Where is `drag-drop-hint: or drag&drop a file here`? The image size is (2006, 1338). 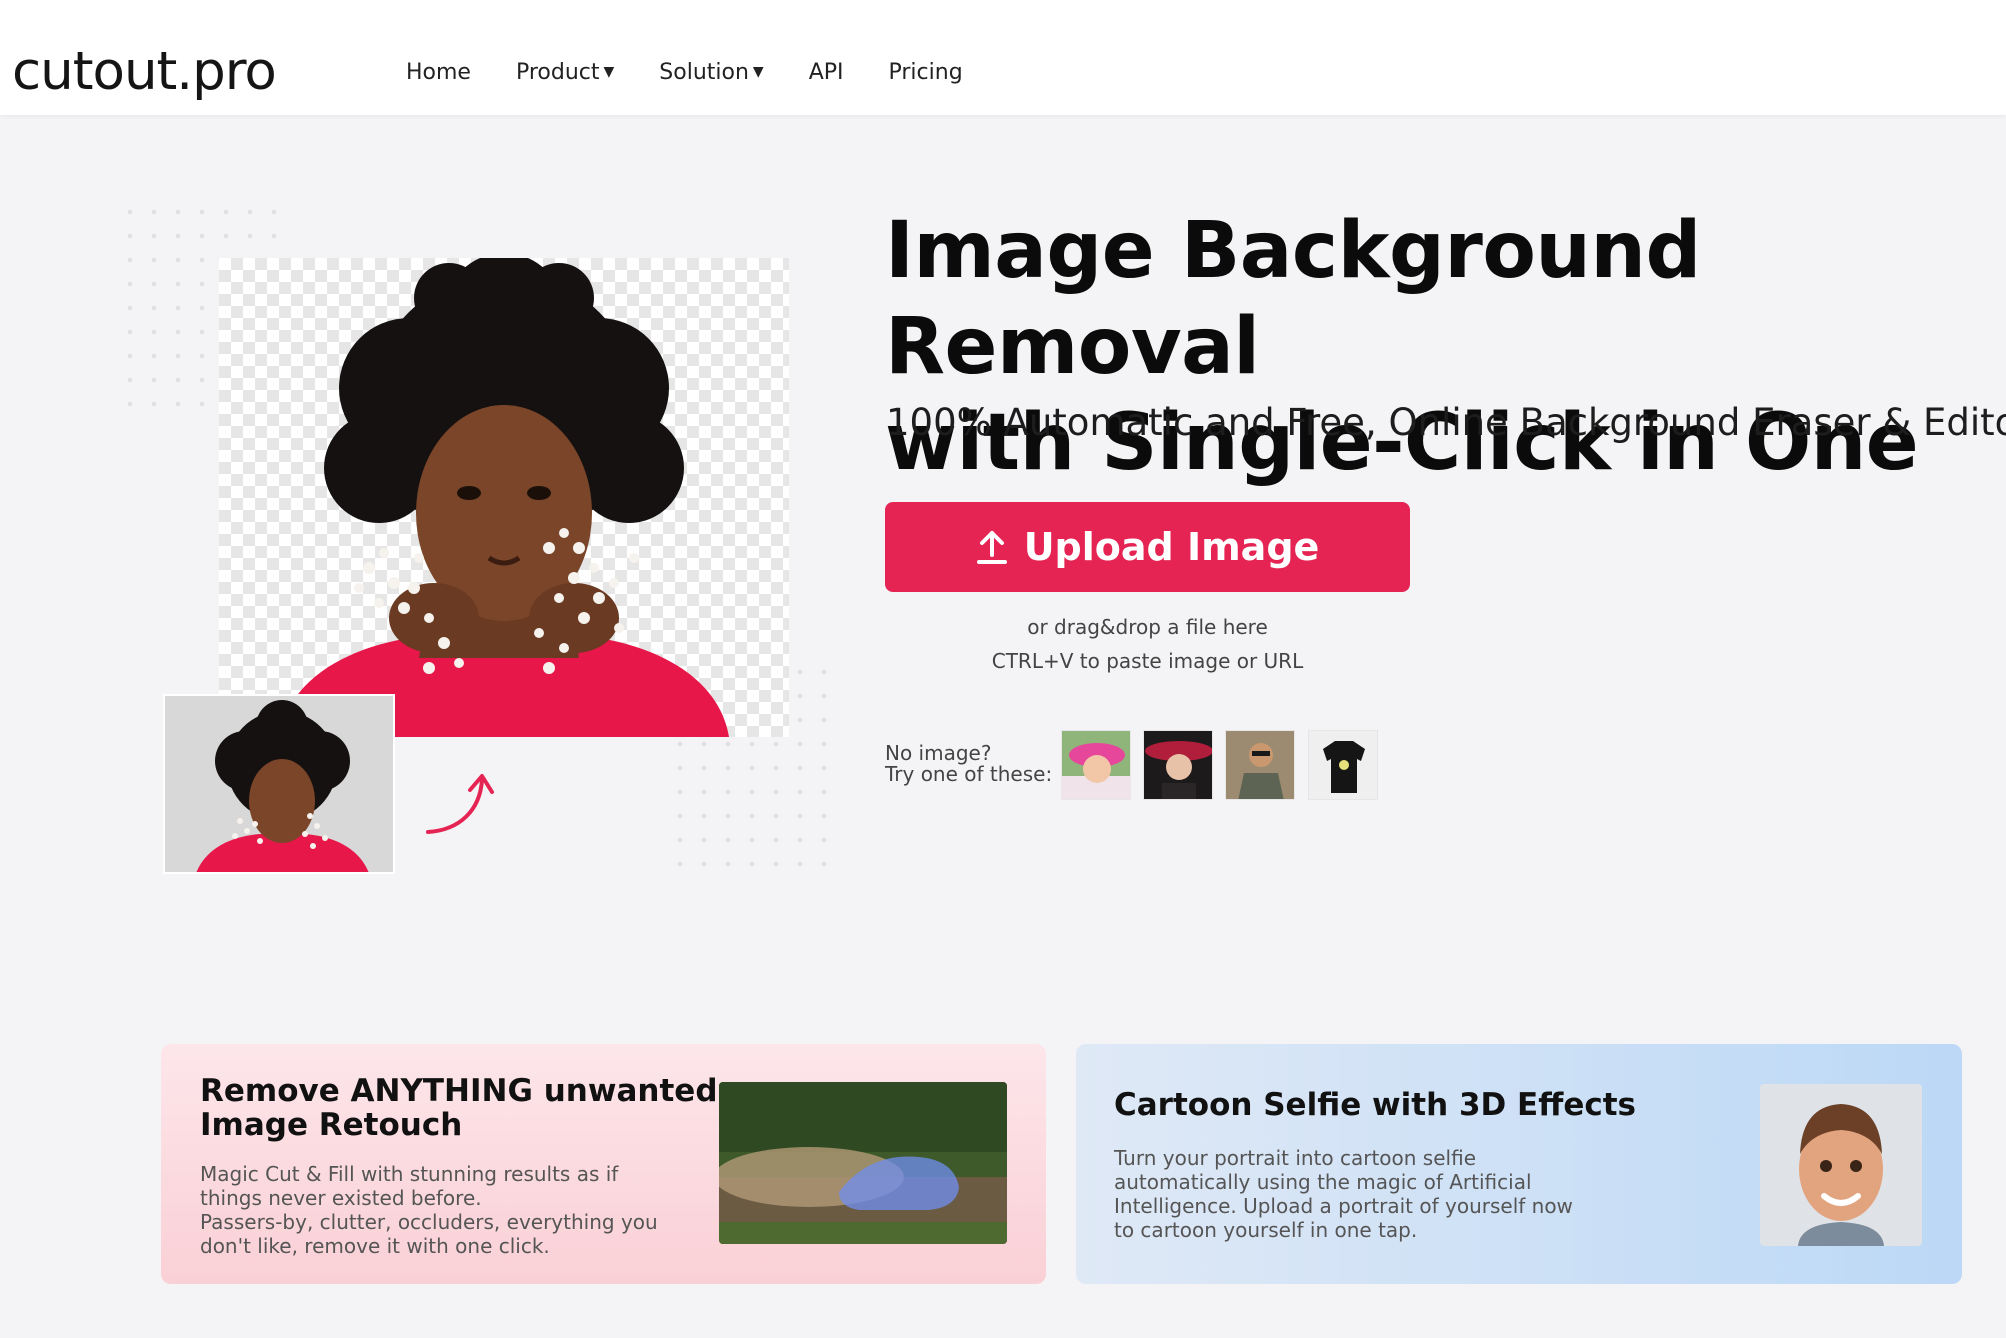 drag-drop-hint: or drag&drop a file here is located at coordinates (1147, 627).